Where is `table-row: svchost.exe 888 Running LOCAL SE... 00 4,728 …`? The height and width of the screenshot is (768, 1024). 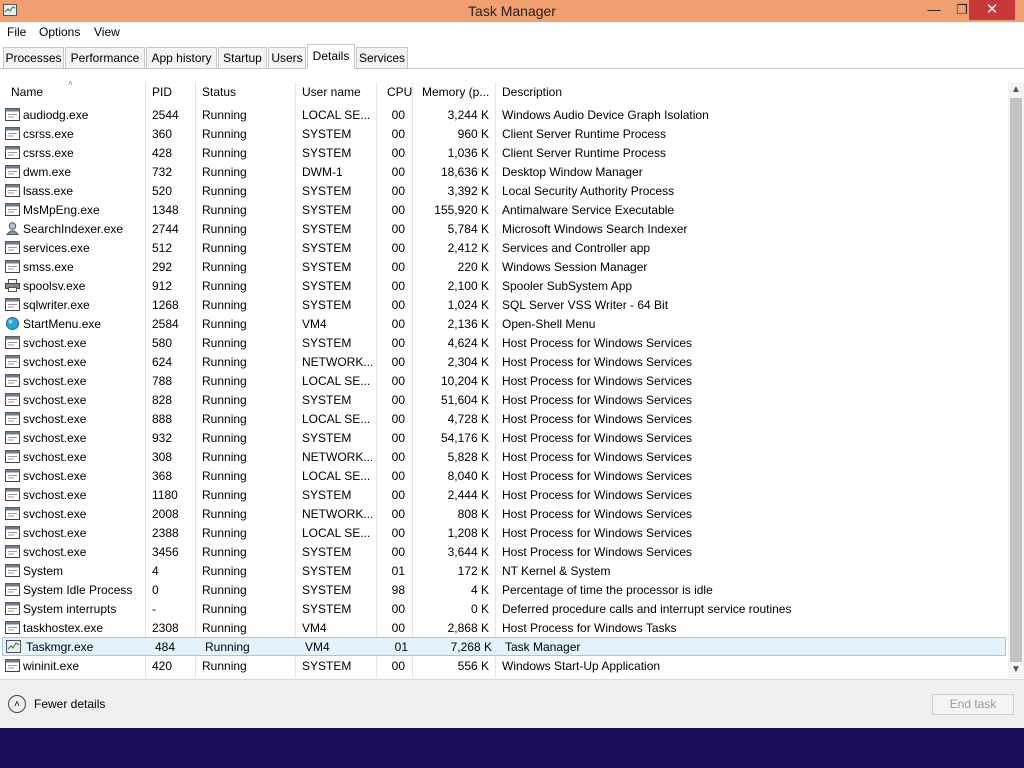 table-row: svchost.exe 888 Running LOCAL SE... 00 4,728 … is located at coordinates (504, 418).